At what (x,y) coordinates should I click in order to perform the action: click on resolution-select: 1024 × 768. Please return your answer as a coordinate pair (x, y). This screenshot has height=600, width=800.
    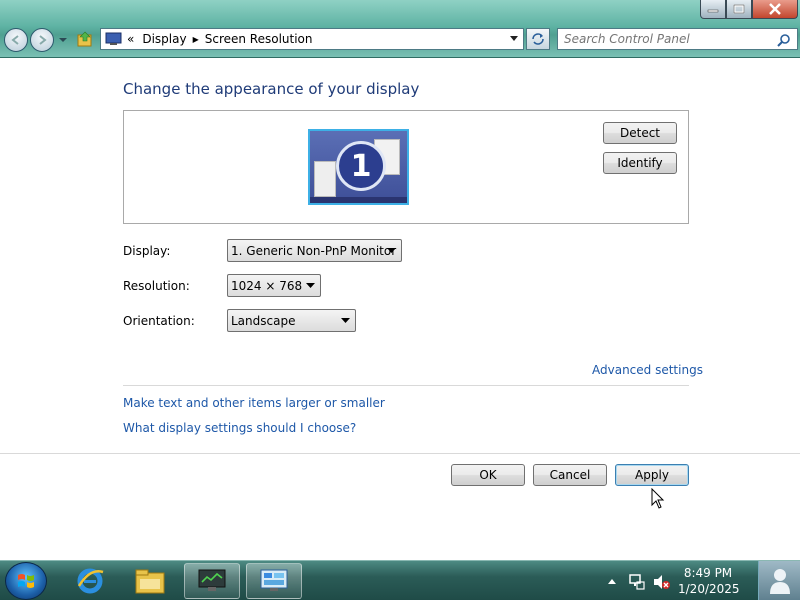
    Looking at the image, I should click on (274, 285).